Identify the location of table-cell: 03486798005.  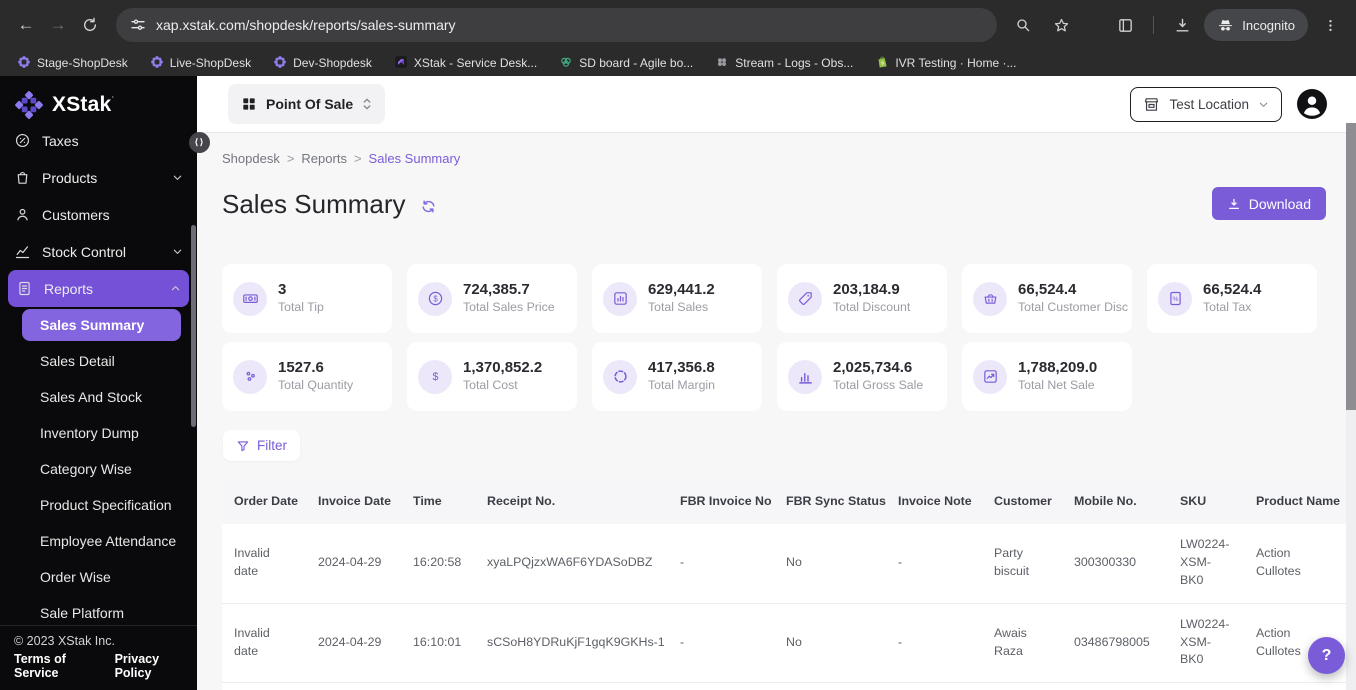
(1115, 642).